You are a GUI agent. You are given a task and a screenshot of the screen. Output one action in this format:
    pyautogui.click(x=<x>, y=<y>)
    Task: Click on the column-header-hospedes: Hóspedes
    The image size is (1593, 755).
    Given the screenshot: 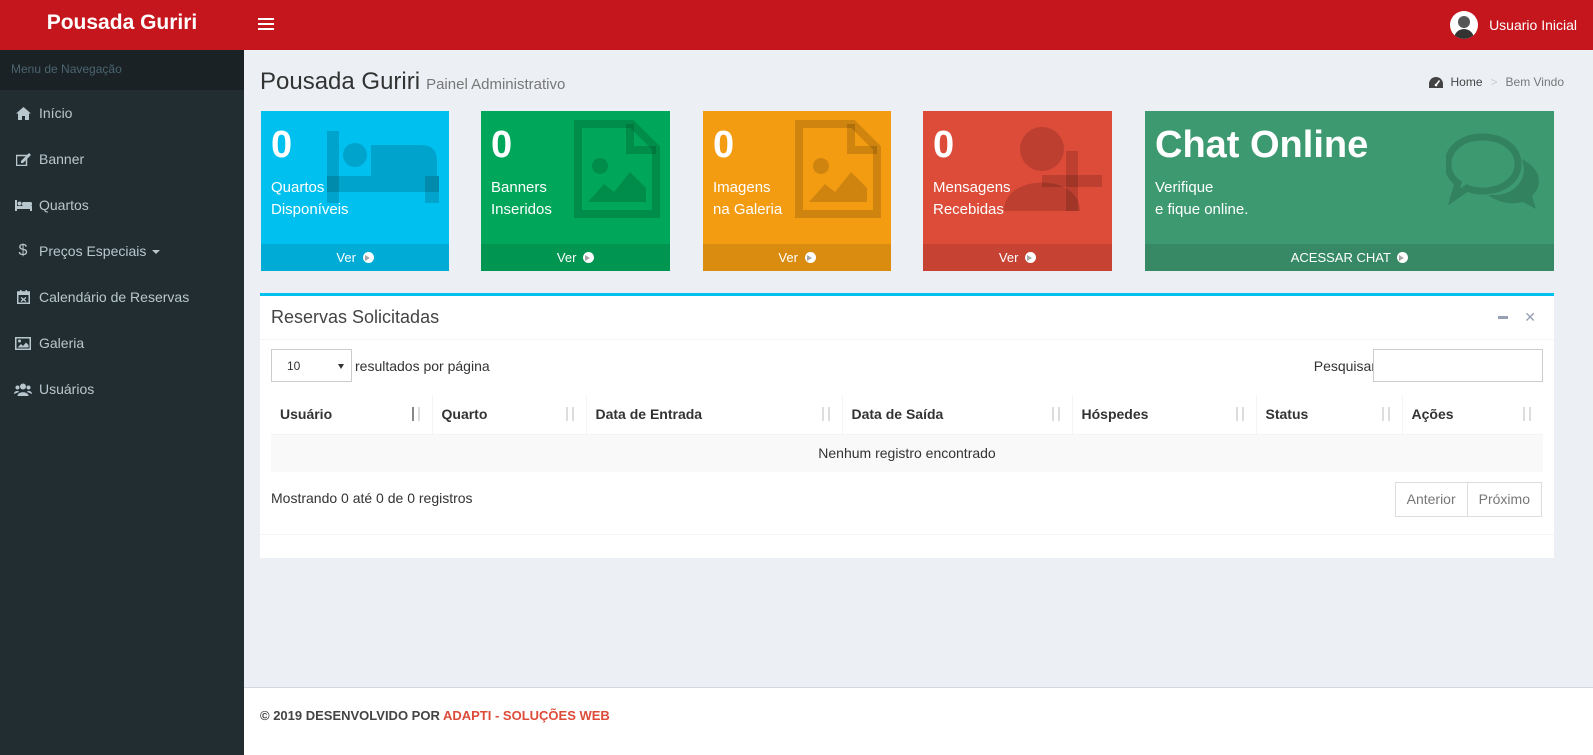 What is the action you would take?
    pyautogui.click(x=1163, y=415)
    